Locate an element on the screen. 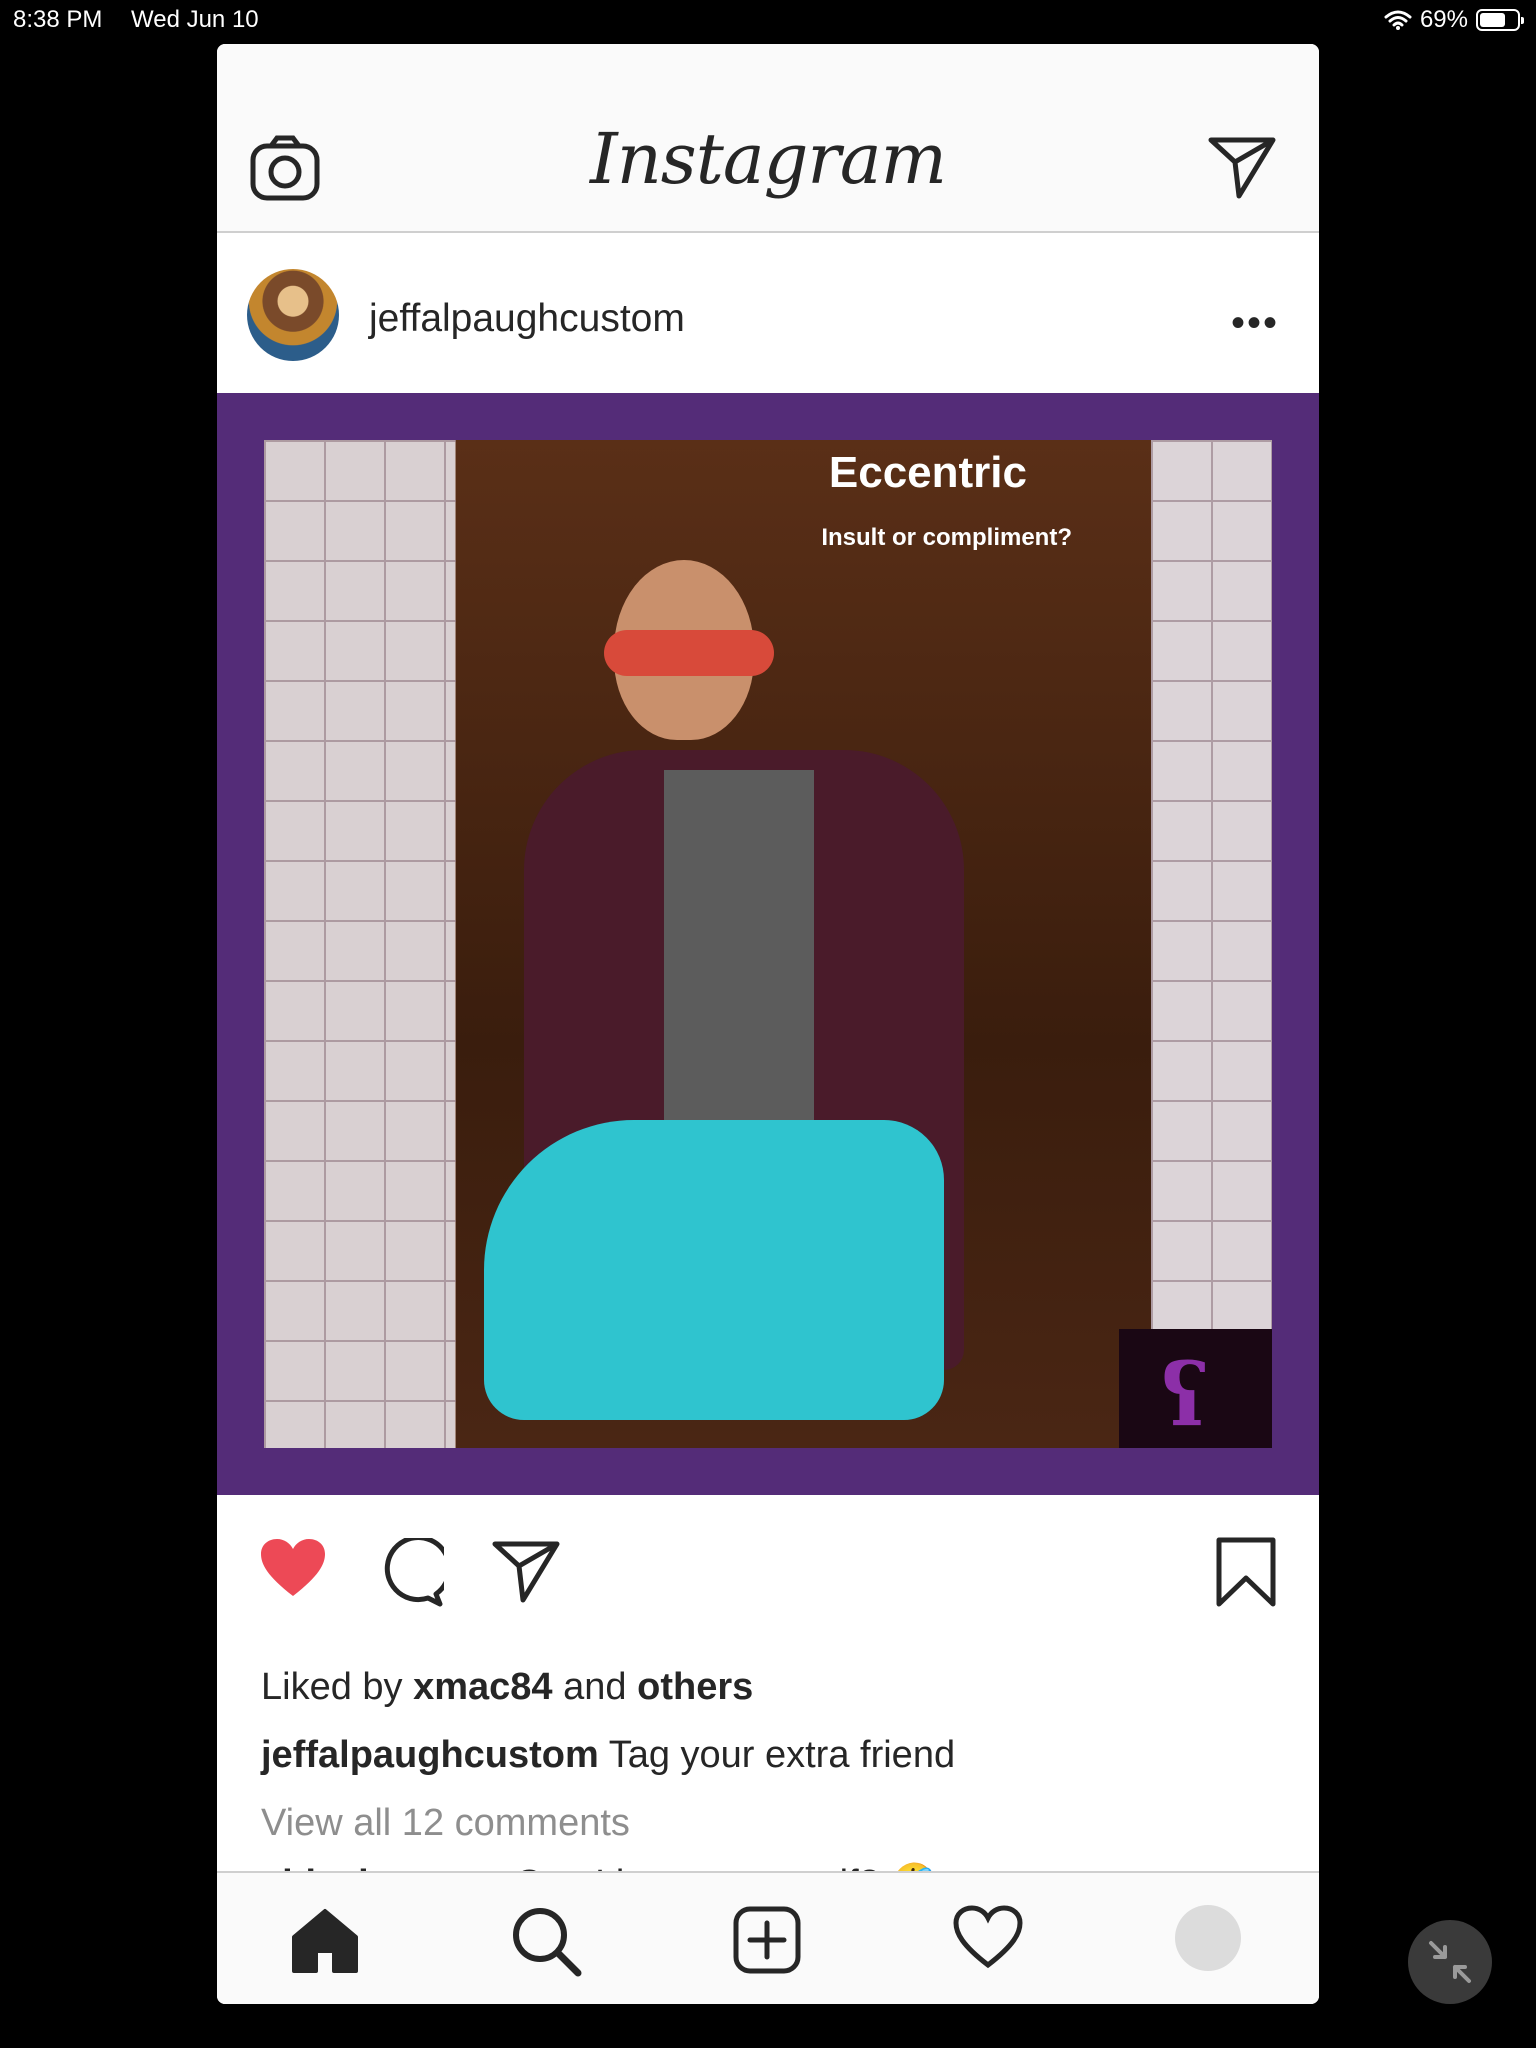  heart-icon is located at coordinates (293, 1568).